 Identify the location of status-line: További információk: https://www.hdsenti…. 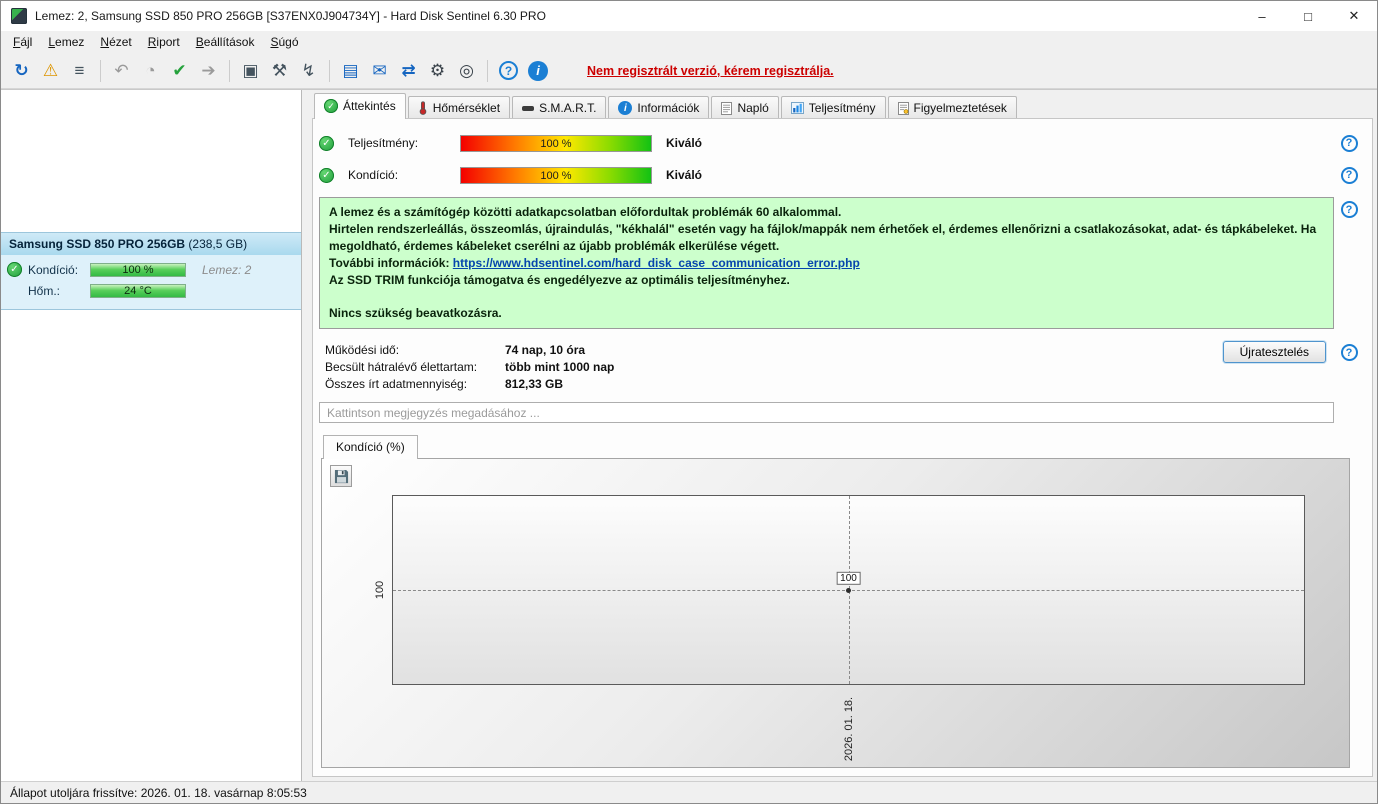
(826, 263).